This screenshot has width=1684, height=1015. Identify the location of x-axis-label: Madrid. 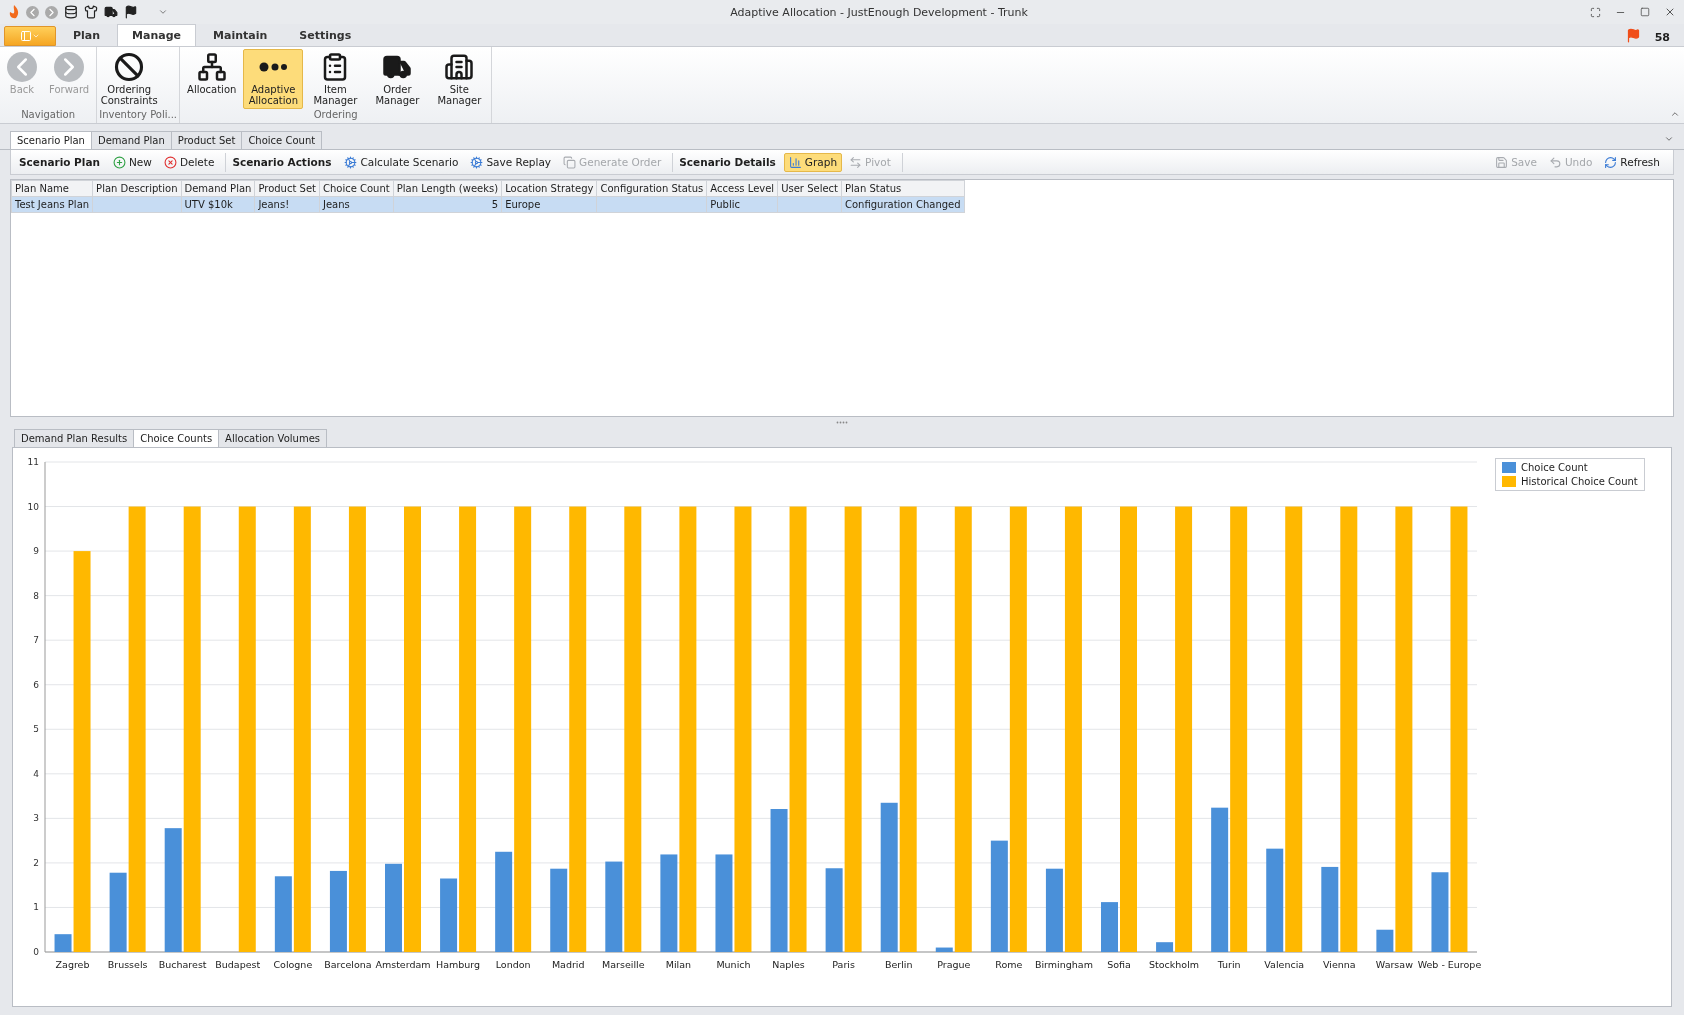
(568, 964).